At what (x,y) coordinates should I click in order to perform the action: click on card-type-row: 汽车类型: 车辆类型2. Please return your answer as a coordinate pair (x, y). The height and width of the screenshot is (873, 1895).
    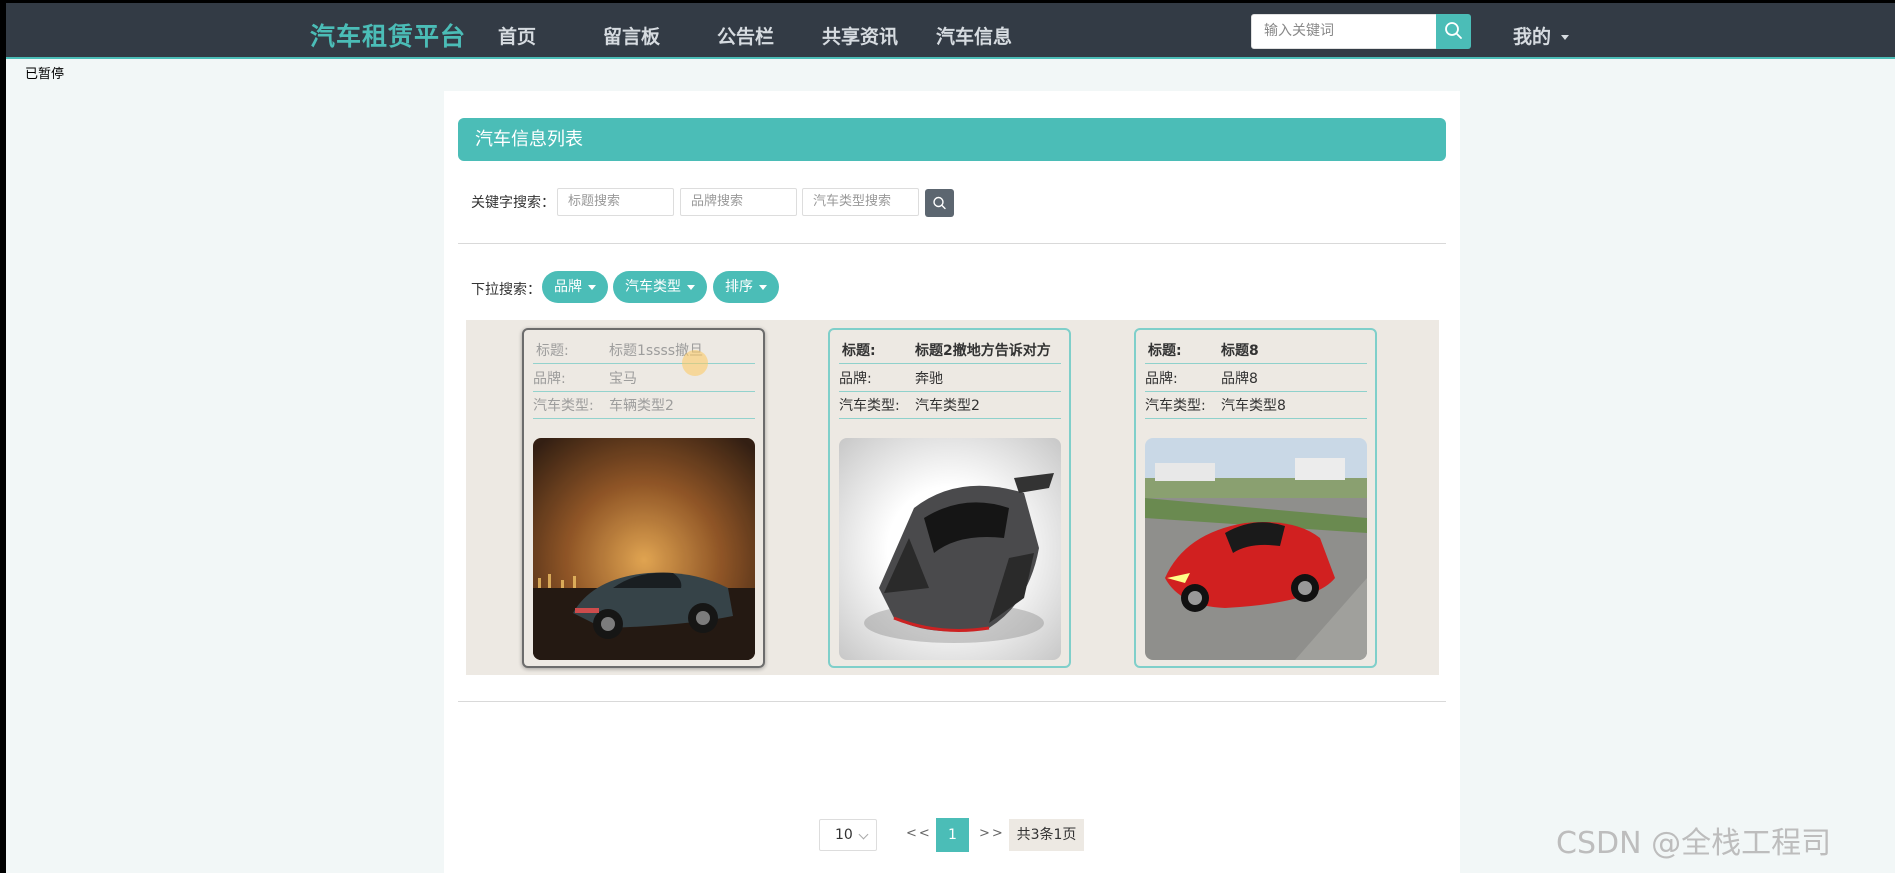
    Looking at the image, I should click on (644, 406).